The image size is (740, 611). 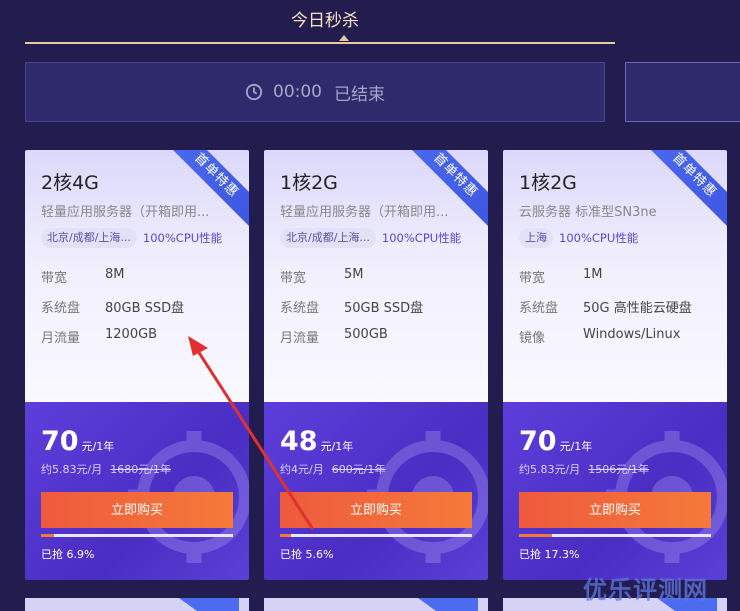 I want to click on spec-row: 镜像 Windows/Linux, so click(x=605, y=342).